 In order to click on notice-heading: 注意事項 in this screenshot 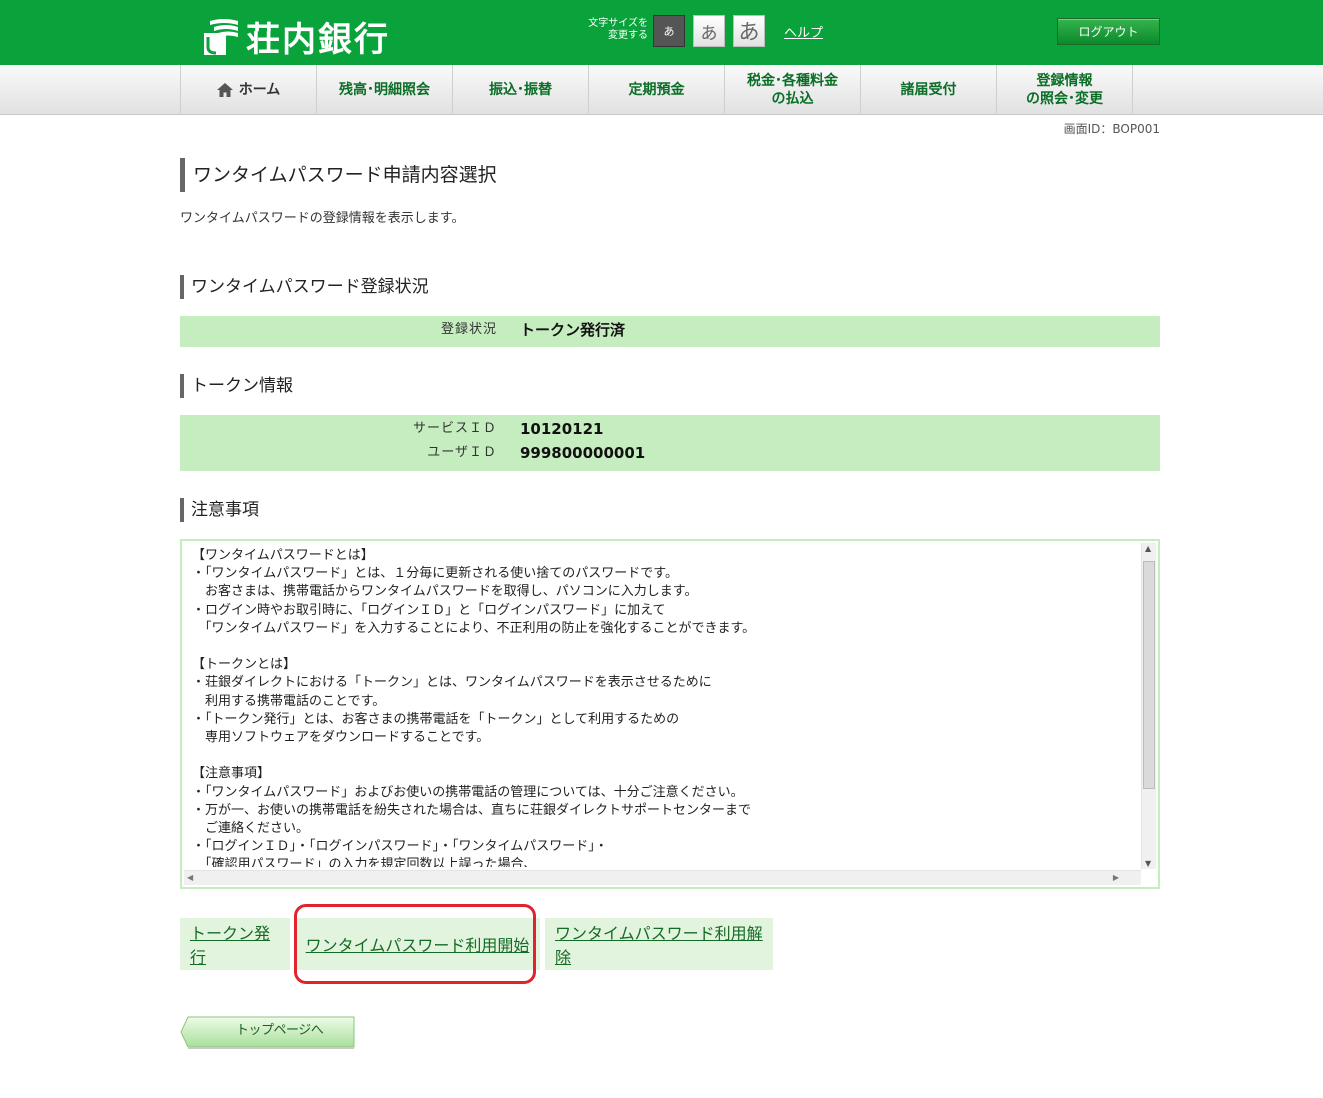, I will do `click(219, 510)`.